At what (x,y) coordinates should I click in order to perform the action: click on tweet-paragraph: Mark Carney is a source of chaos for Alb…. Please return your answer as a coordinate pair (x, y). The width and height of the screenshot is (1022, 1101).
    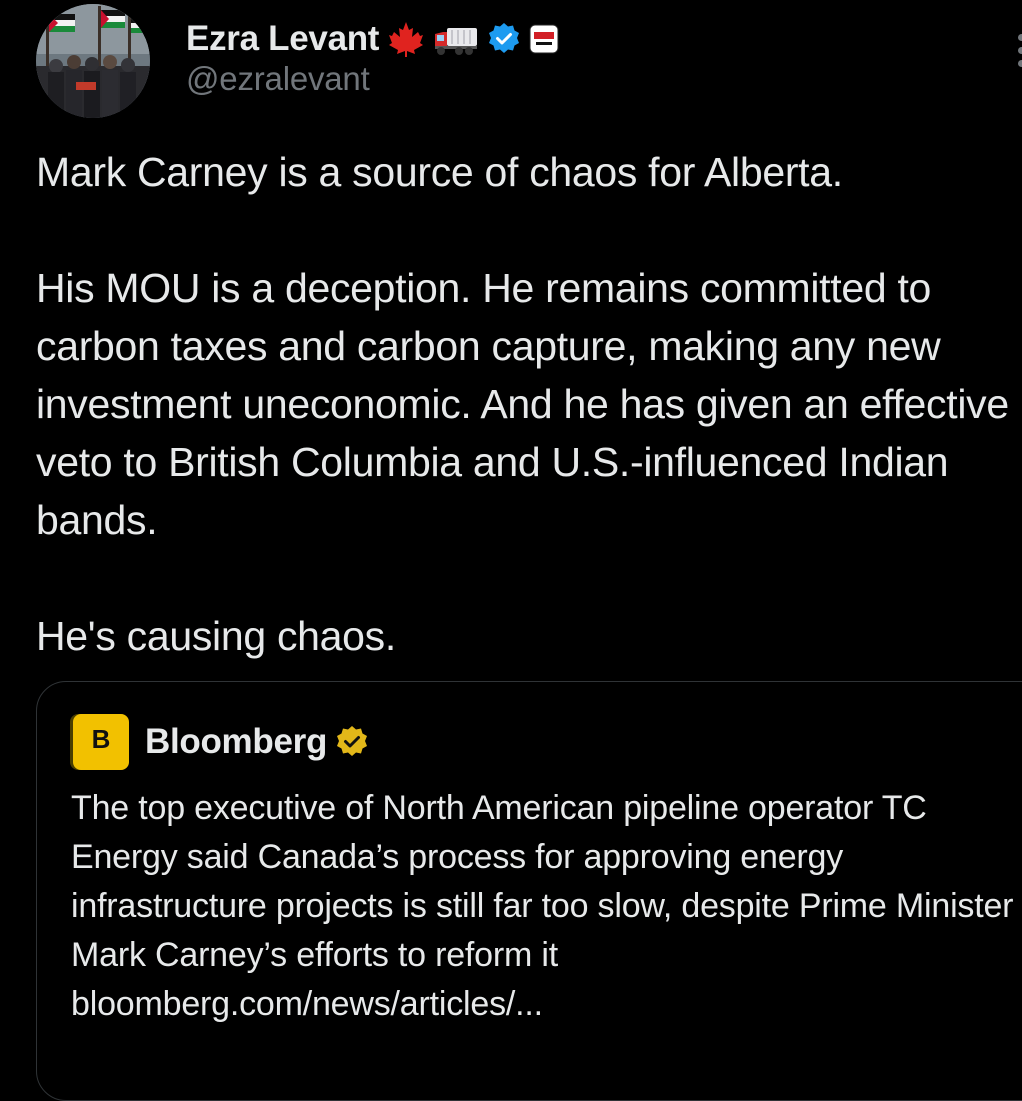
    Looking at the image, I should click on (439, 172).